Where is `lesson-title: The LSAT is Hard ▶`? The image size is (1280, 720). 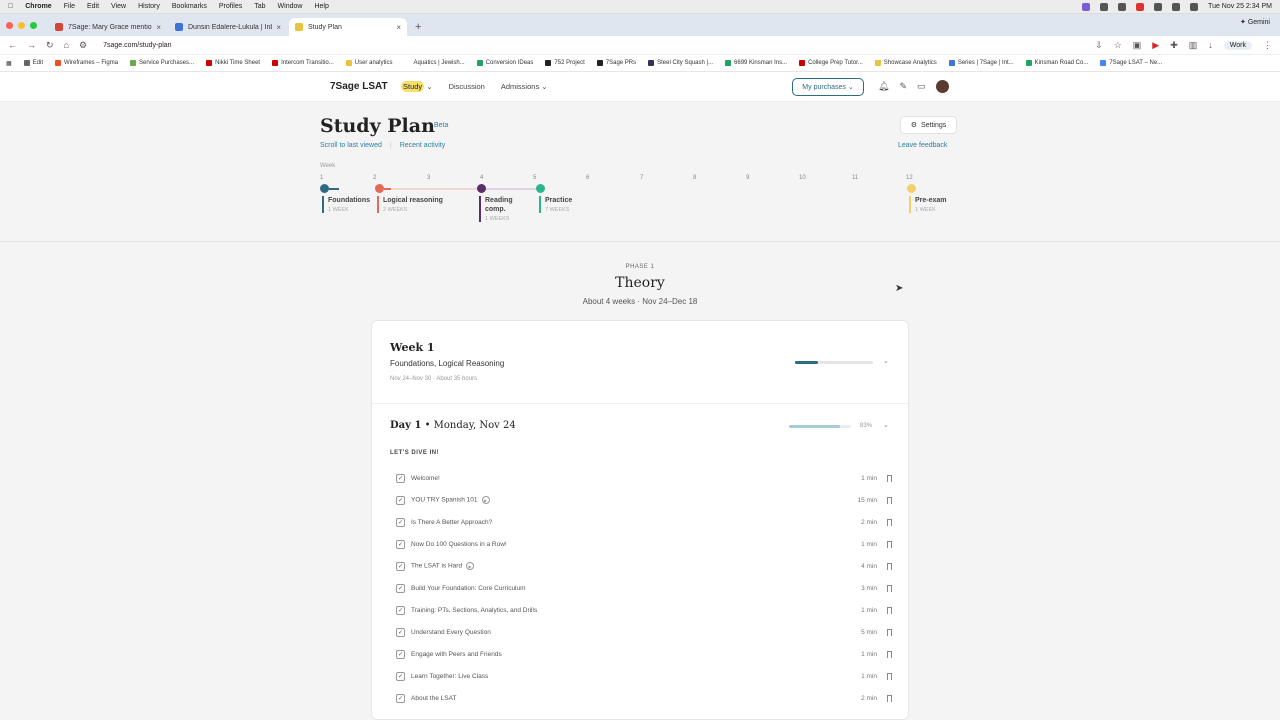
lesson-title: The LSAT is Hard ▶ is located at coordinates (636, 566).